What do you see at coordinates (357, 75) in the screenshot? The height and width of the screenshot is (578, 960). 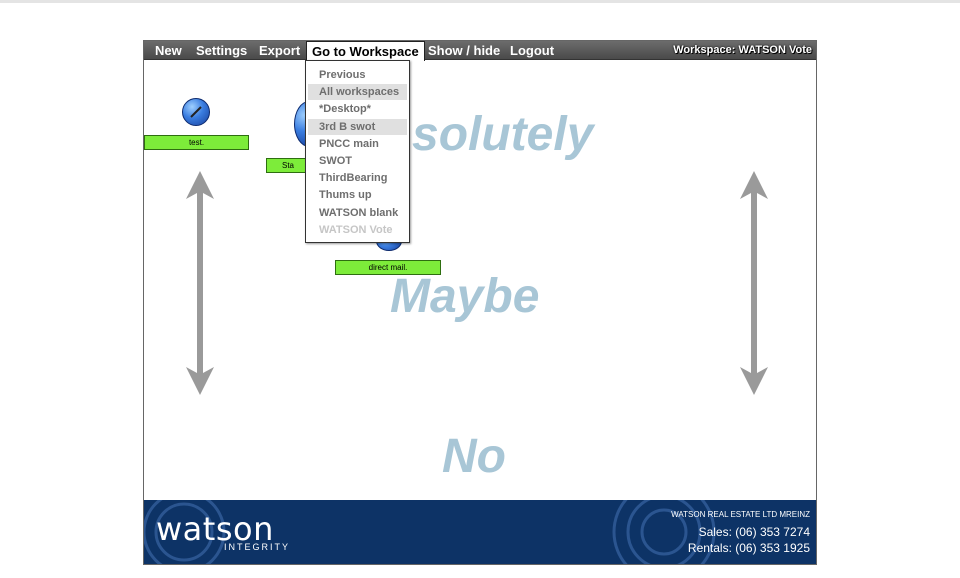 I see `menu-option-previous: Previous` at bounding box center [357, 75].